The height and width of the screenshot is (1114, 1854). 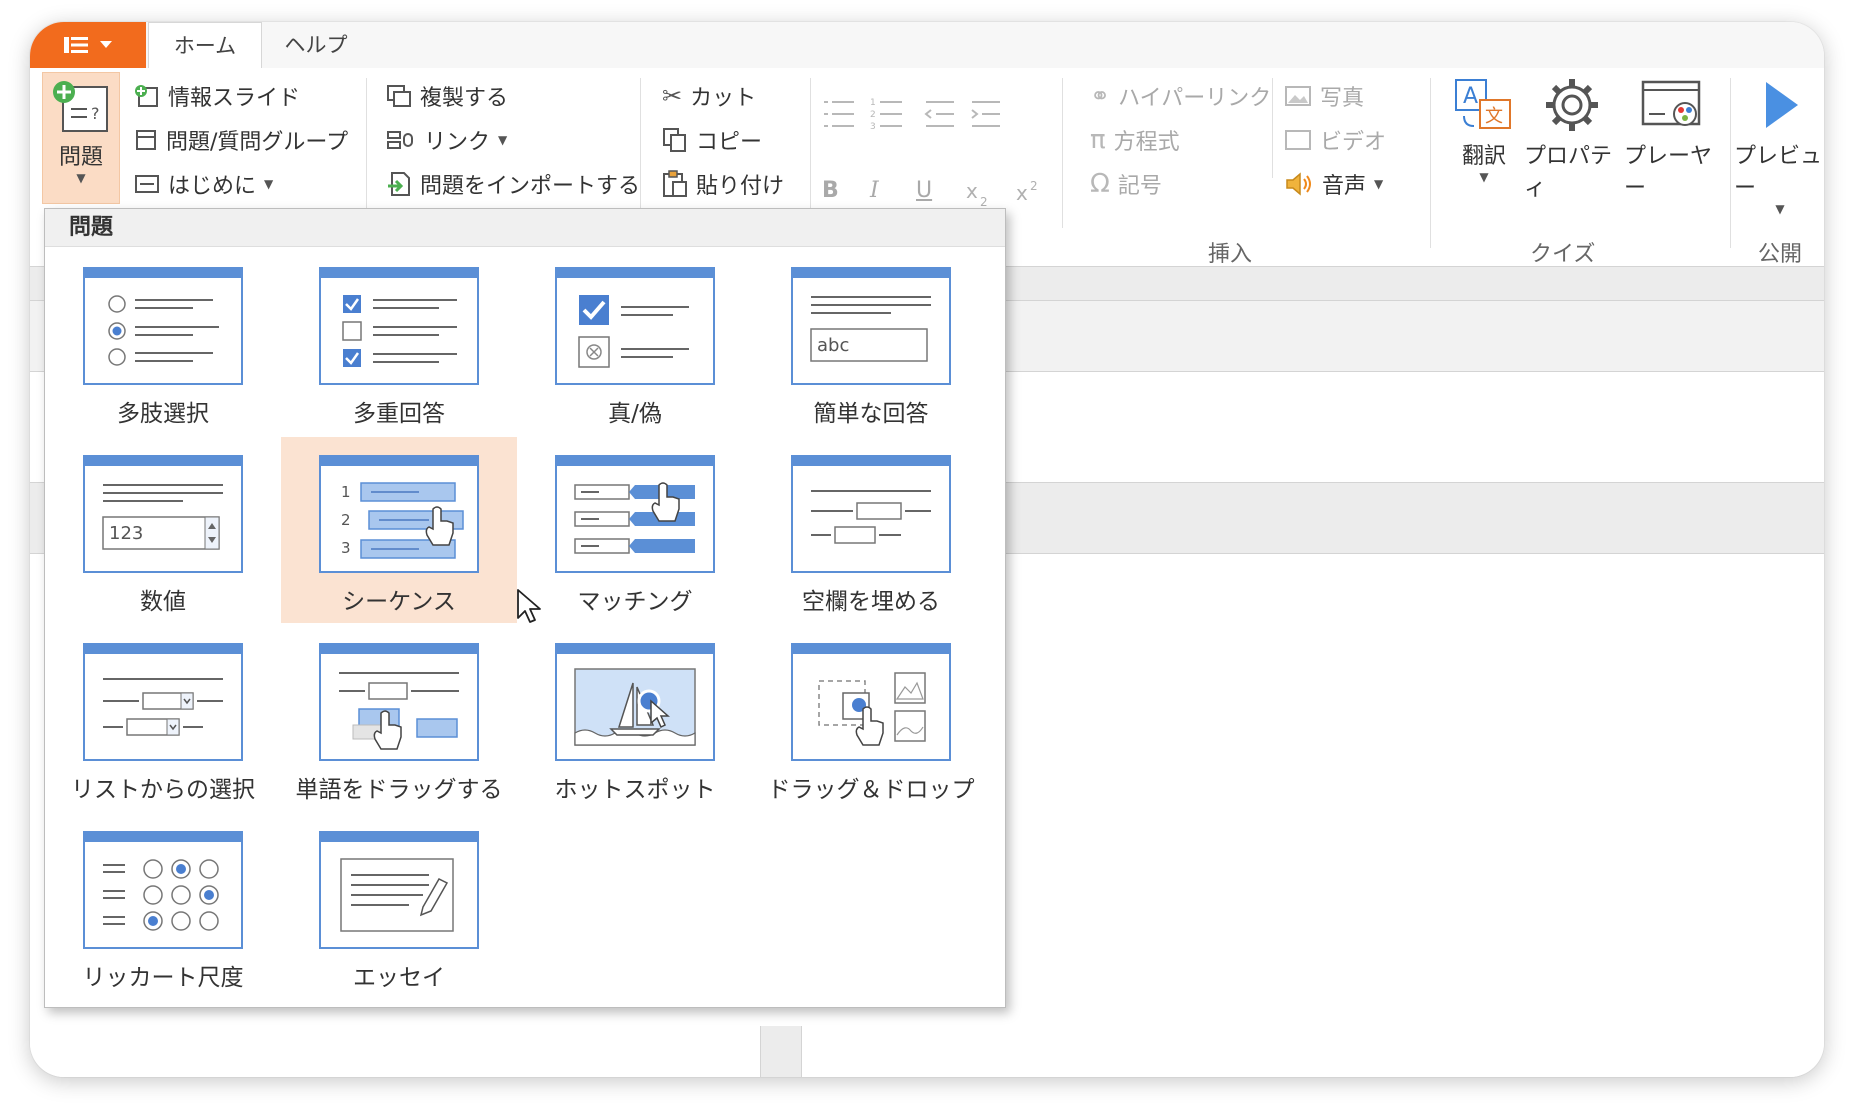 I want to click on question-type-label: マッチング, so click(x=635, y=602).